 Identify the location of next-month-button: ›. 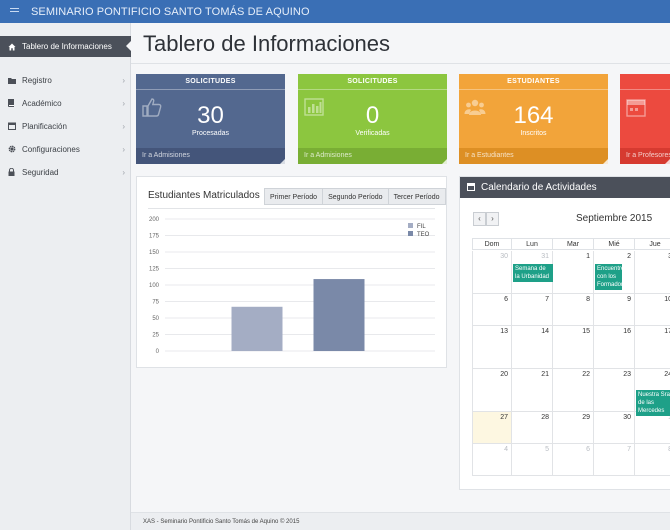
(492, 219).